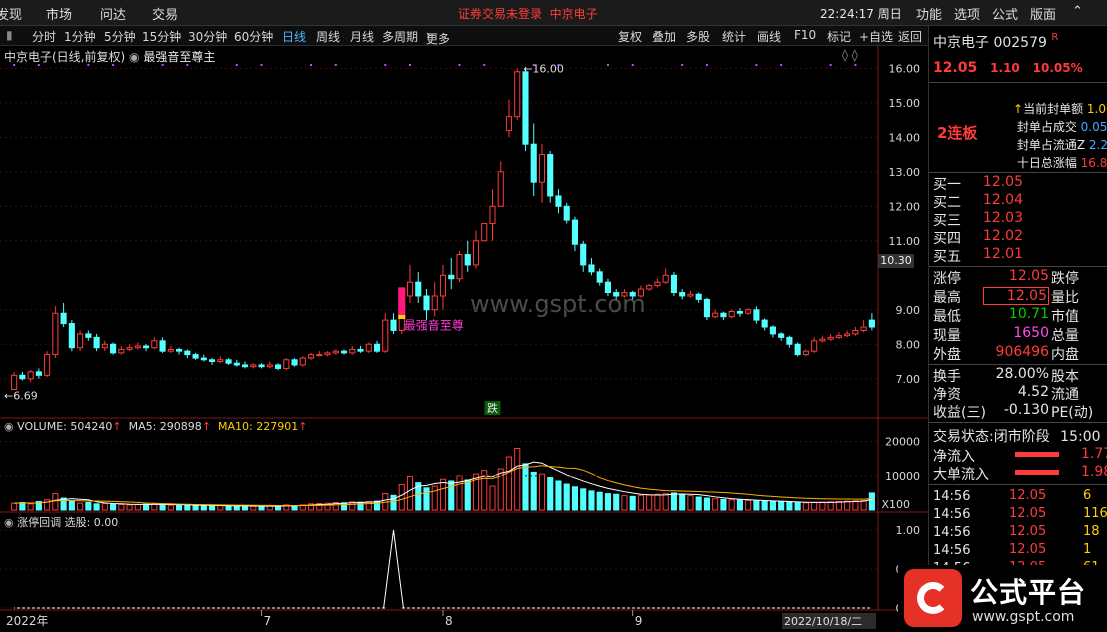 This screenshot has height=632, width=1107. Describe the element at coordinates (905, 137) in the screenshot. I see `price-tick-label: 14.00` at that location.